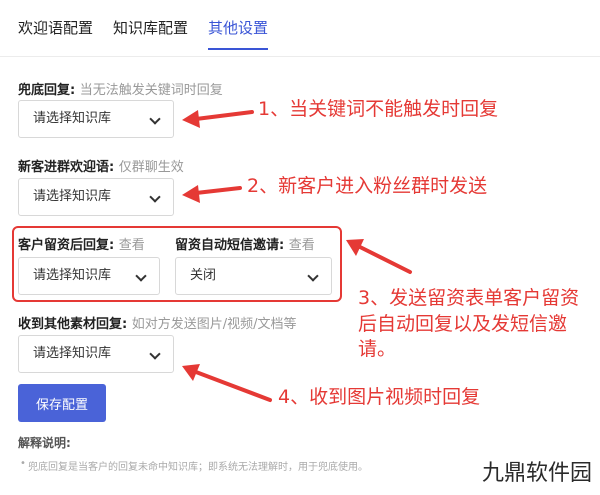 The image size is (600, 495). What do you see at coordinates (379, 397) in the screenshot?
I see `annotation-4: 4、收到图片视频时回复` at bounding box center [379, 397].